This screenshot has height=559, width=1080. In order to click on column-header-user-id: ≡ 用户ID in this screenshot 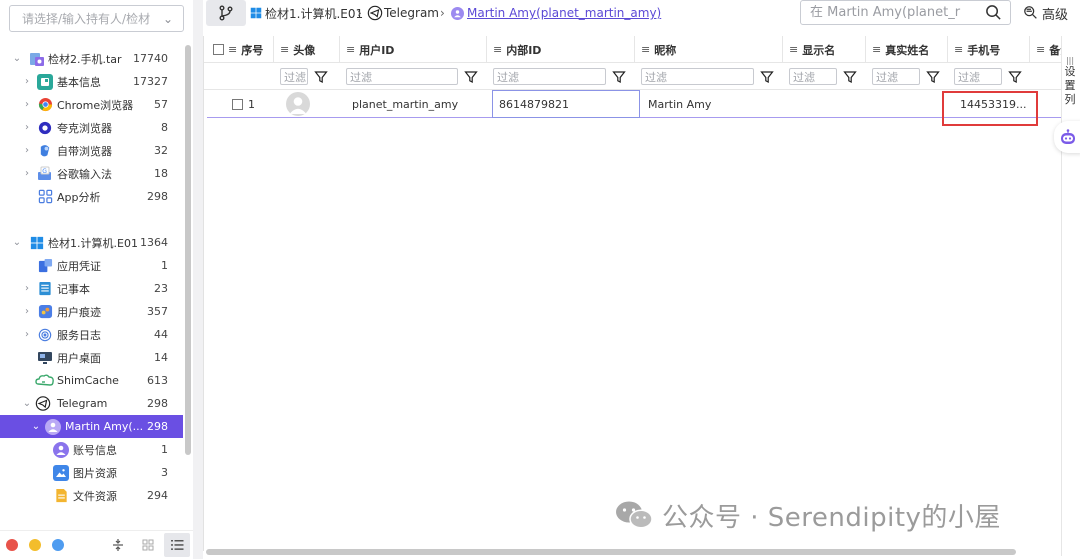, I will do `click(413, 49)`.